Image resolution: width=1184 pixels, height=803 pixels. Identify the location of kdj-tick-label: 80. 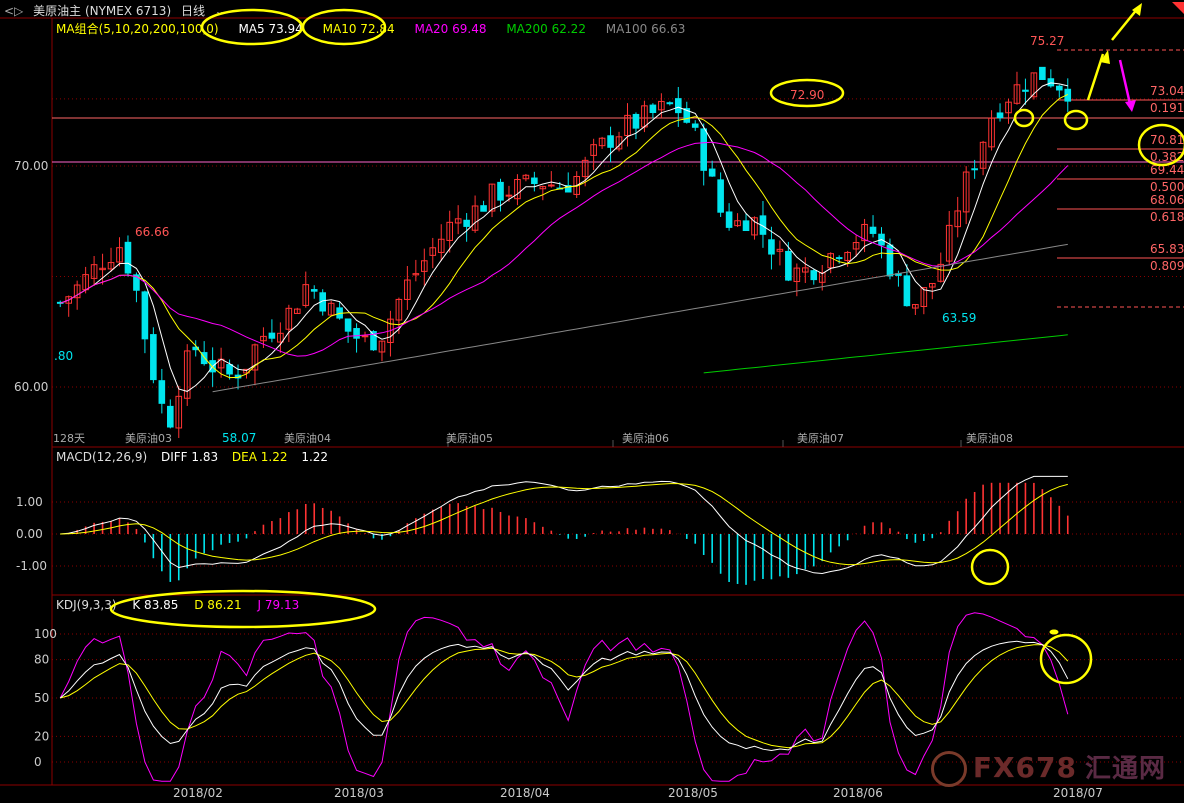
(41, 660).